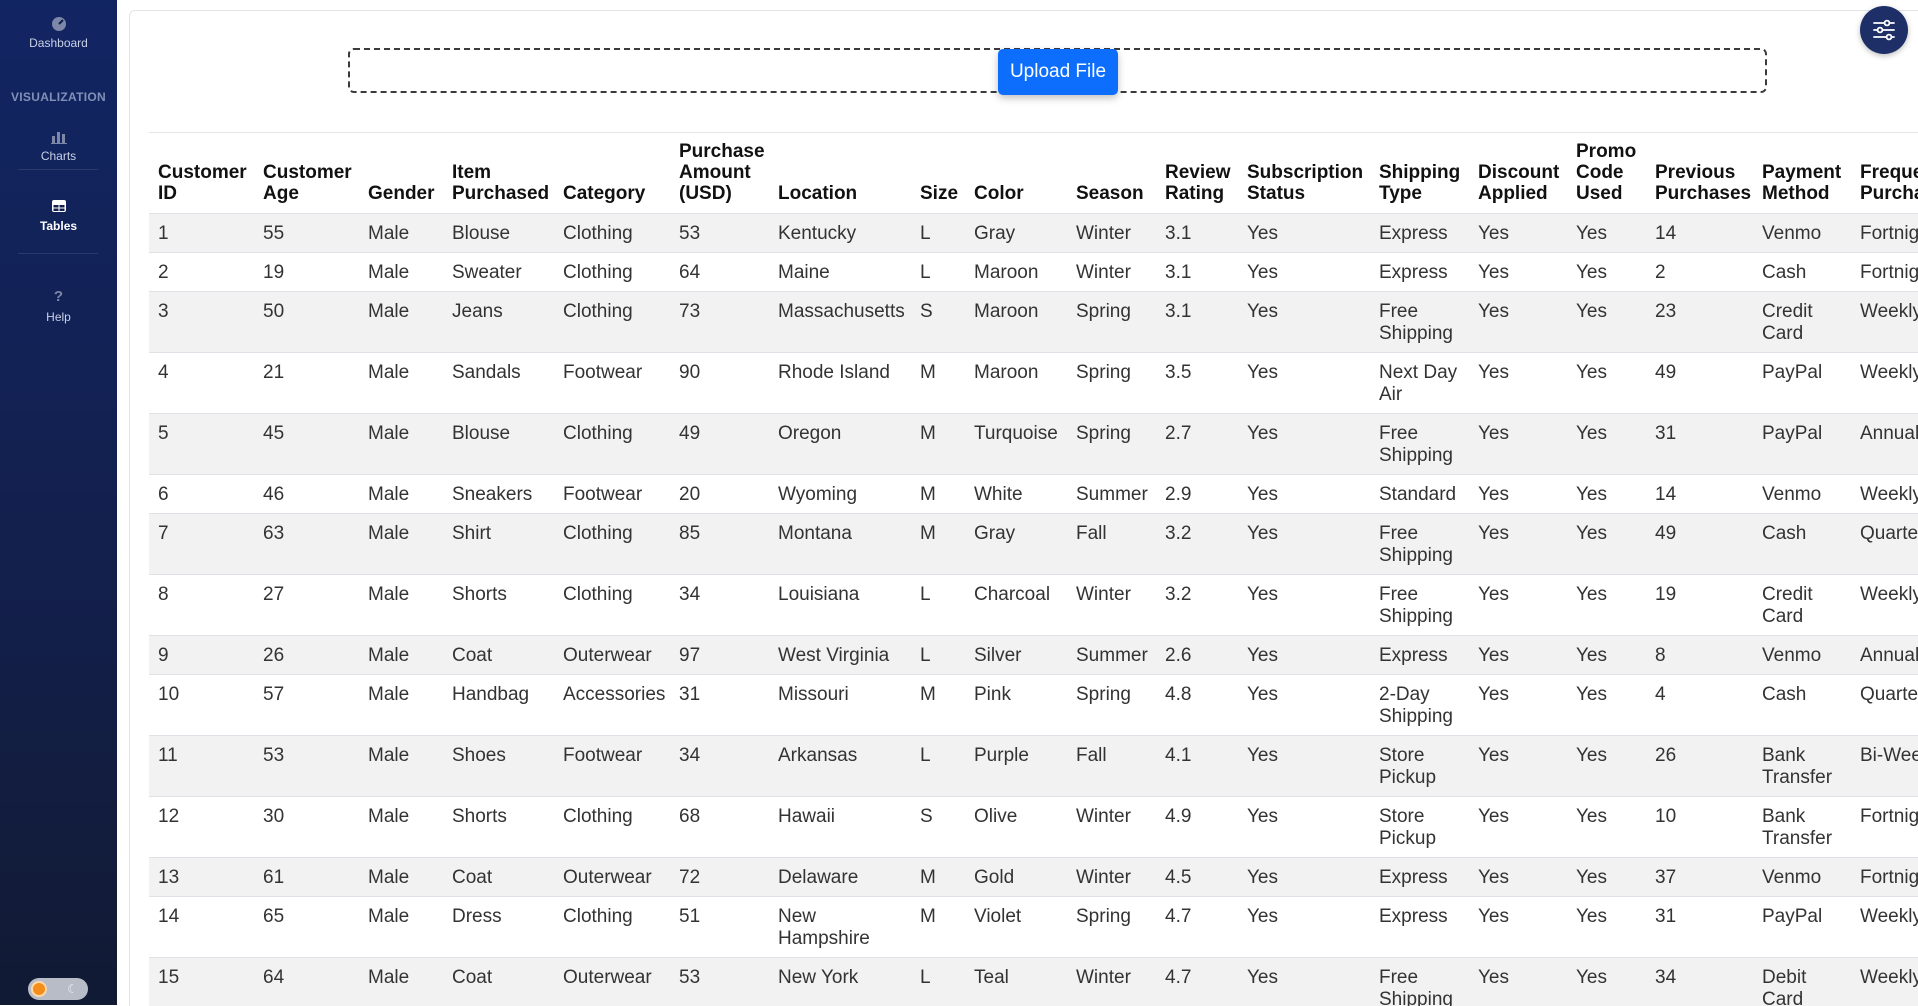  Describe the element at coordinates (1802, 172) in the screenshot. I see `column-header: Payment Method` at that location.